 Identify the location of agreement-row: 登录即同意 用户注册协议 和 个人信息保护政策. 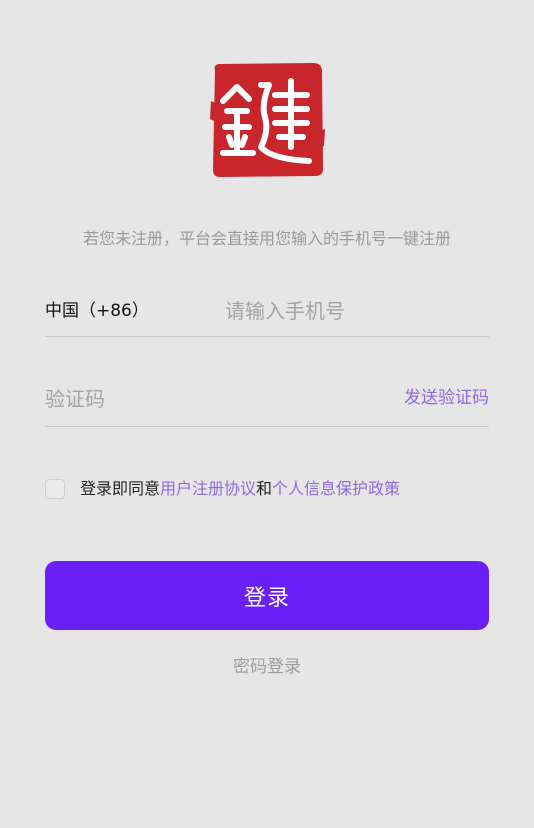
(222, 489).